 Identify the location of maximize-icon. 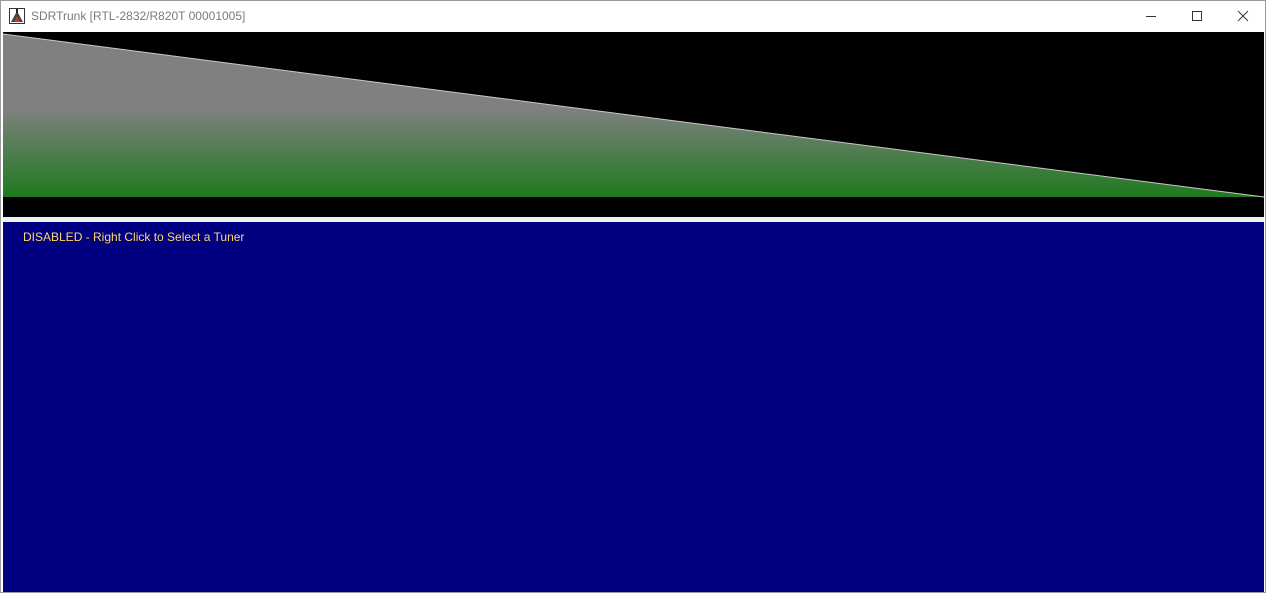
(1197, 16).